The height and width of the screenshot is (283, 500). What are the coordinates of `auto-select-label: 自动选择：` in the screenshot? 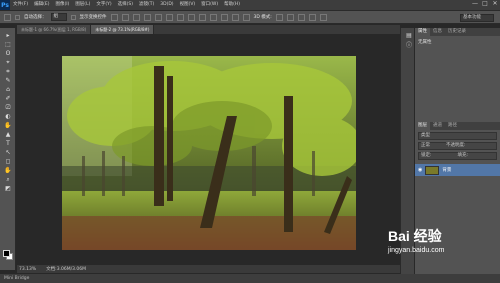 It's located at (35, 17).